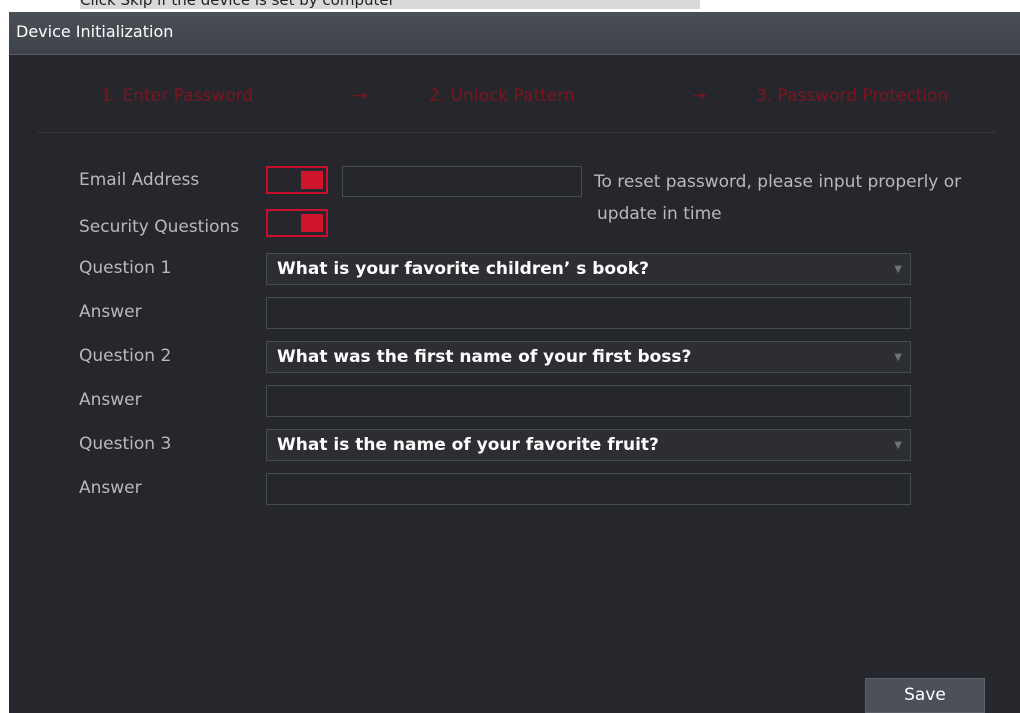 The image size is (1020, 713). I want to click on question-3-label: Question 3, so click(125, 444).